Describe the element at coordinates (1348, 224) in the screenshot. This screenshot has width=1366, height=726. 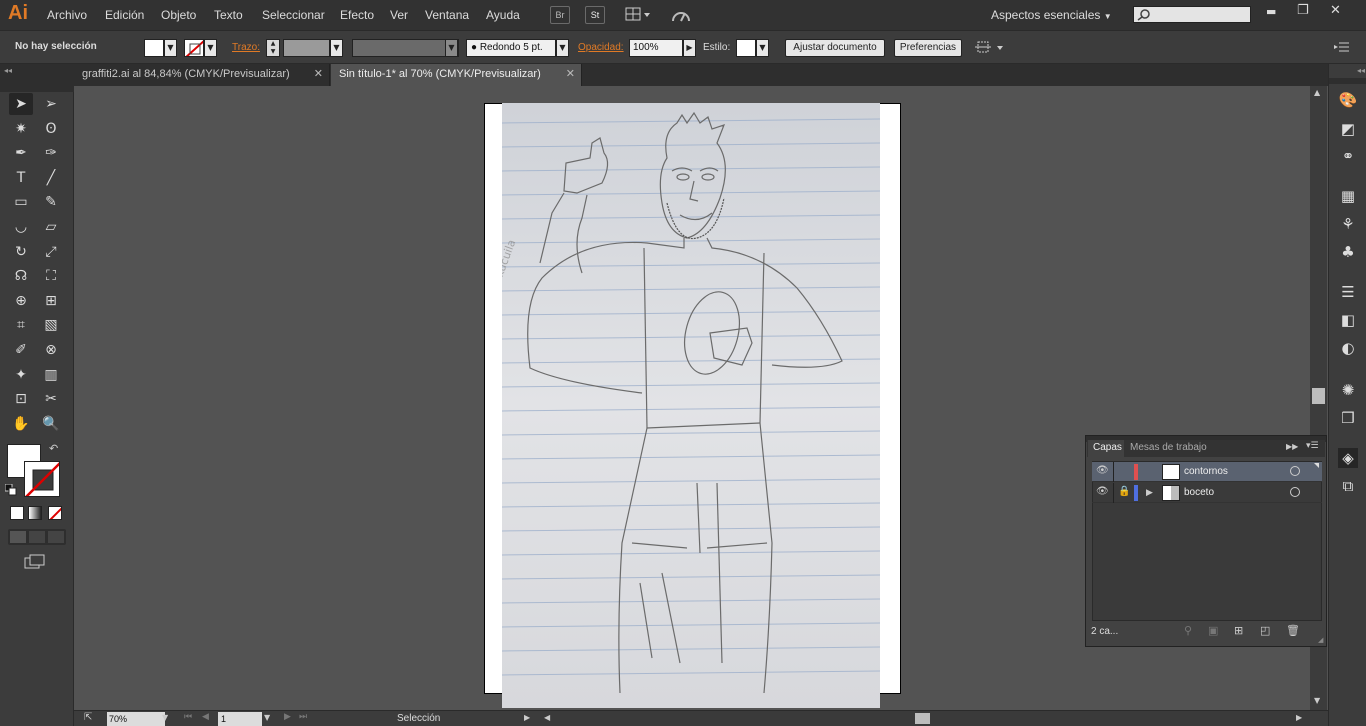
I see `brushes-icon: ⚘` at that location.